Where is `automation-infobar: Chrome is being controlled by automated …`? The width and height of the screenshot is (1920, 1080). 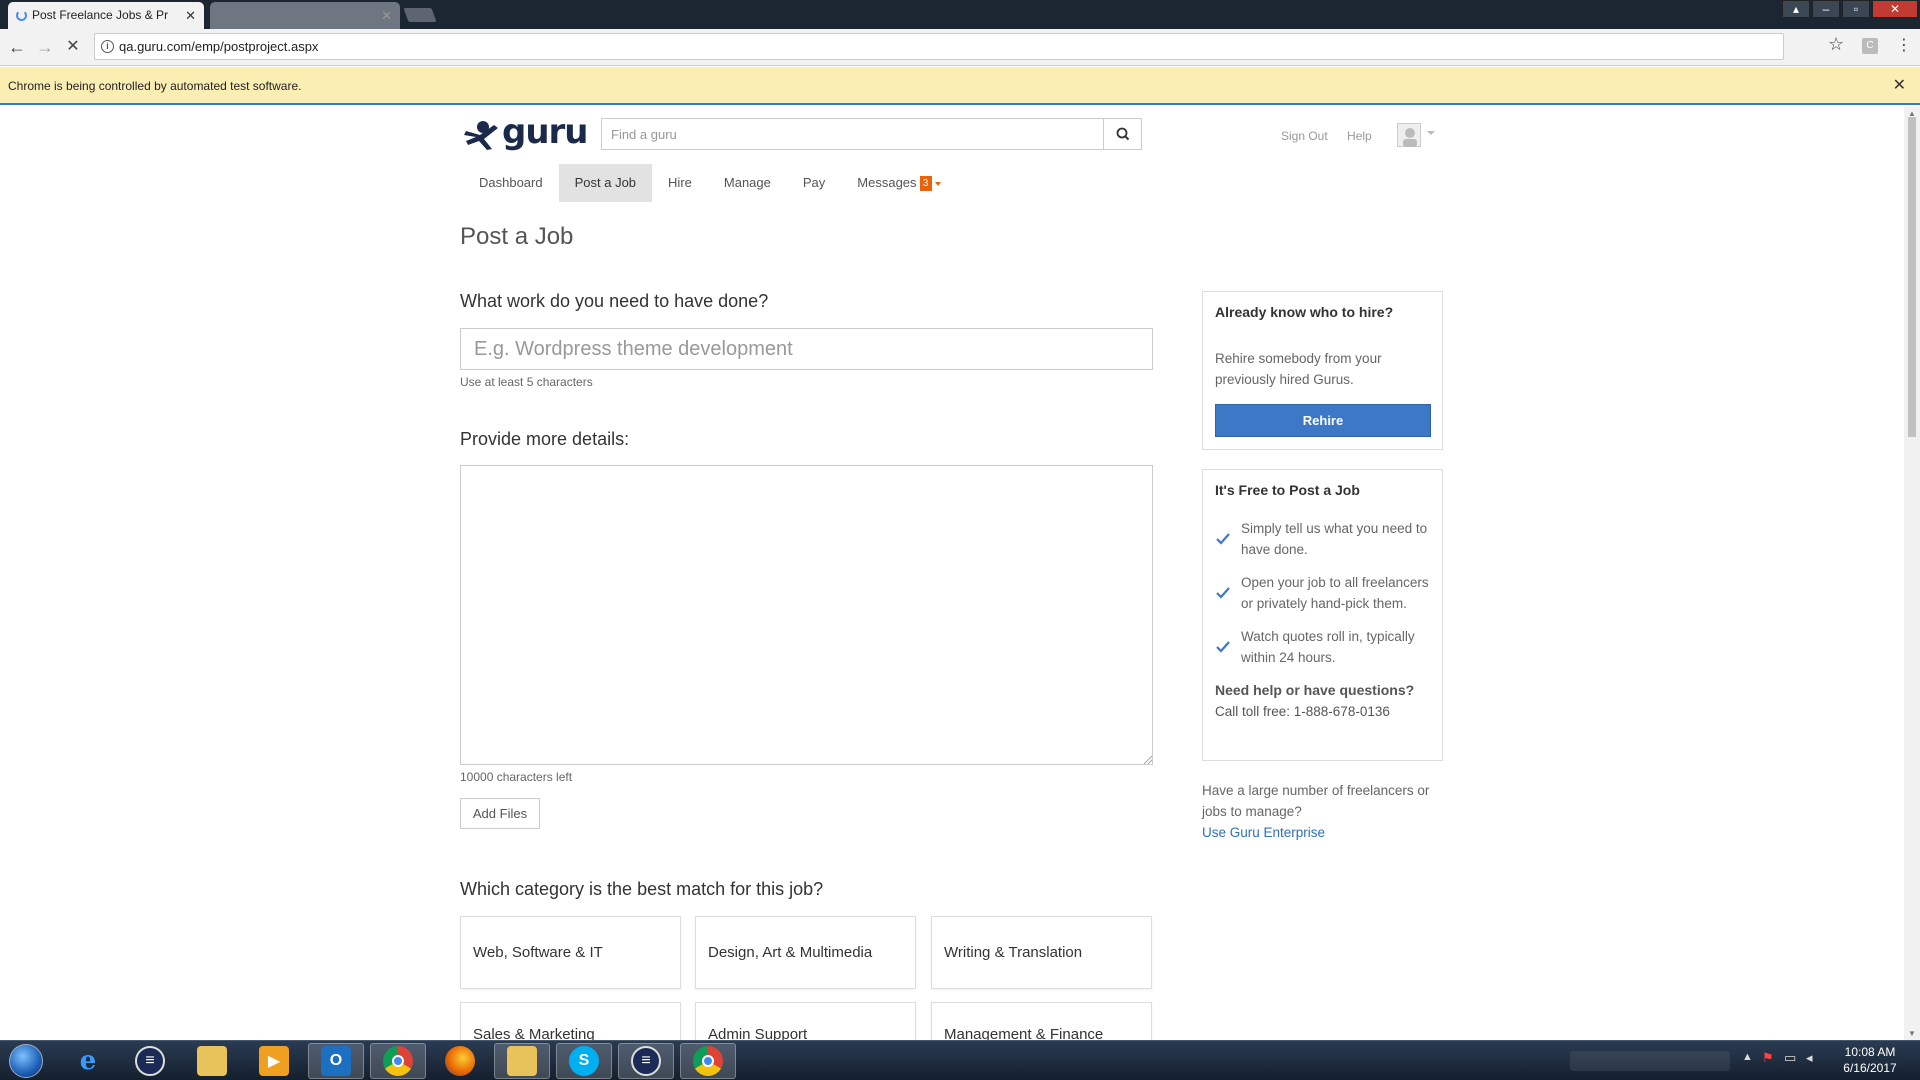 automation-infobar: Chrome is being controlled by automated … is located at coordinates (960, 86).